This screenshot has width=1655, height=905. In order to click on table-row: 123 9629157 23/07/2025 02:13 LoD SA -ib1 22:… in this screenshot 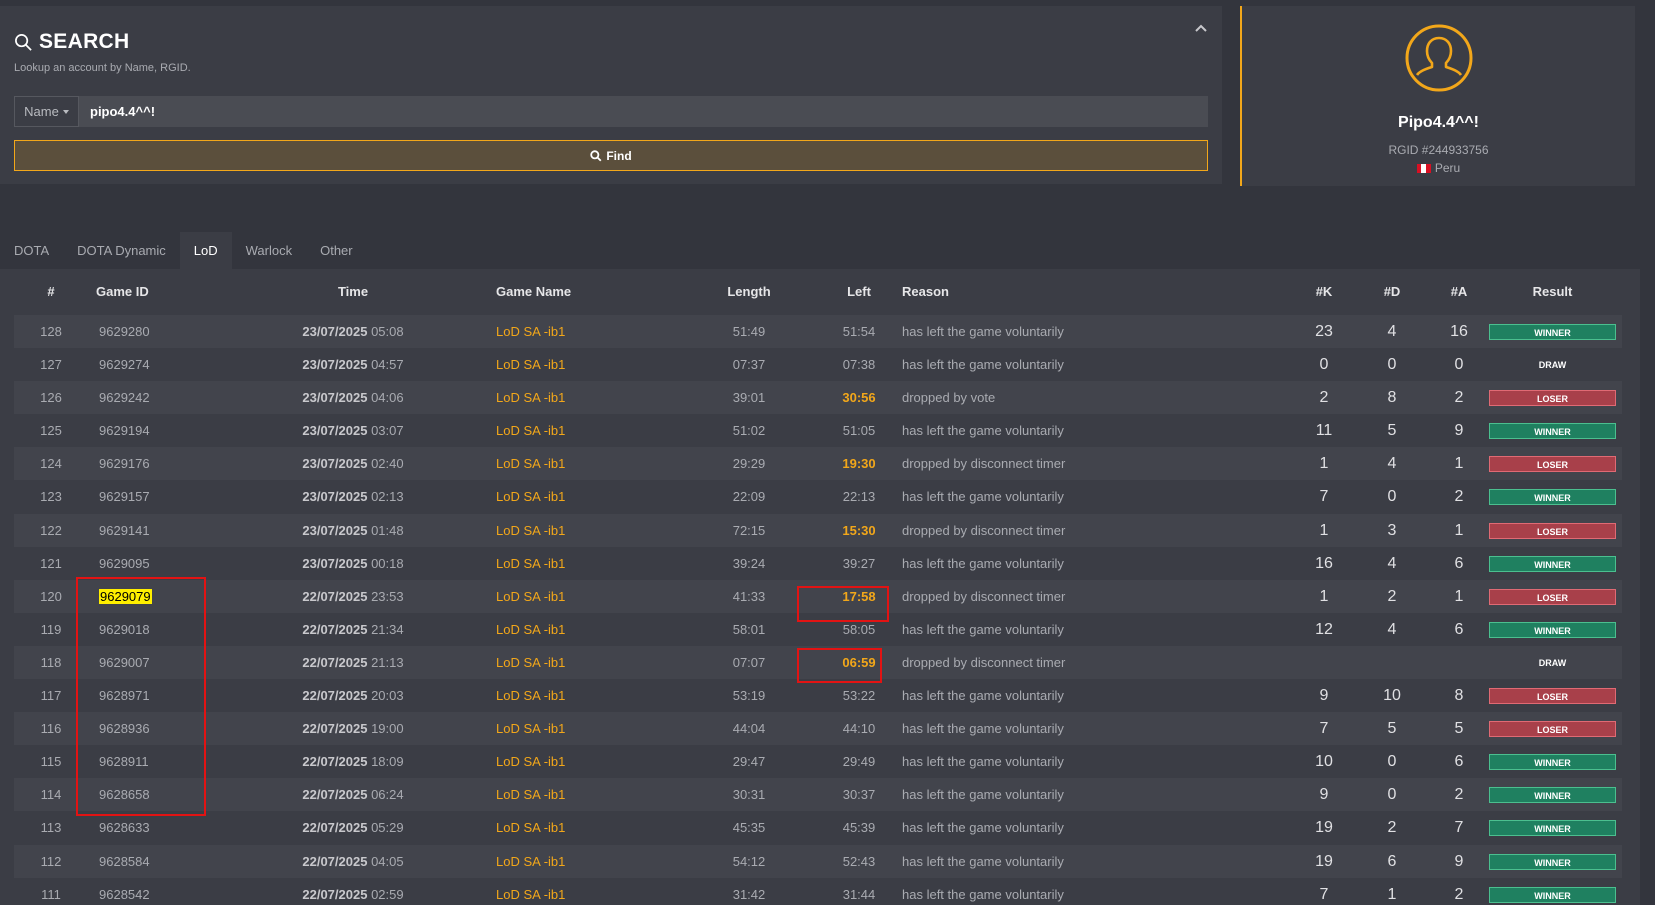, I will do `click(818, 496)`.